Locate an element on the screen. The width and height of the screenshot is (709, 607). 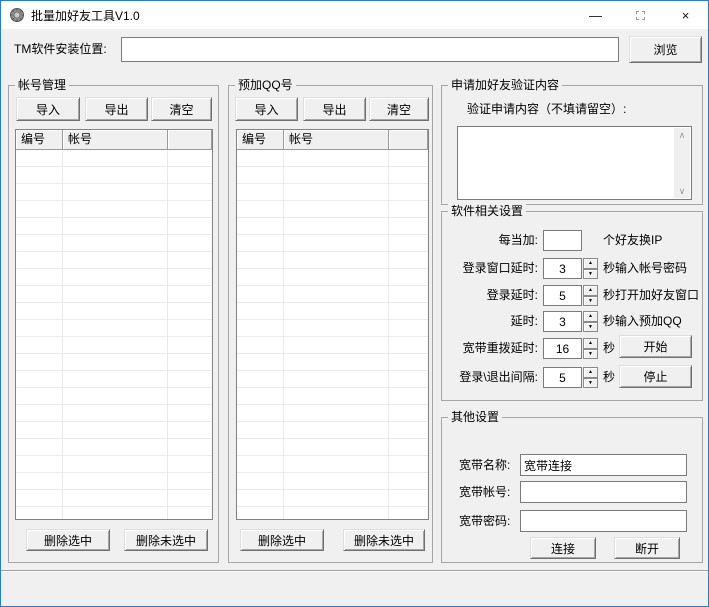
setting-row-delay: 延时: ▲ ▼ 秒输入预加QQ is located at coordinates (572, 322).